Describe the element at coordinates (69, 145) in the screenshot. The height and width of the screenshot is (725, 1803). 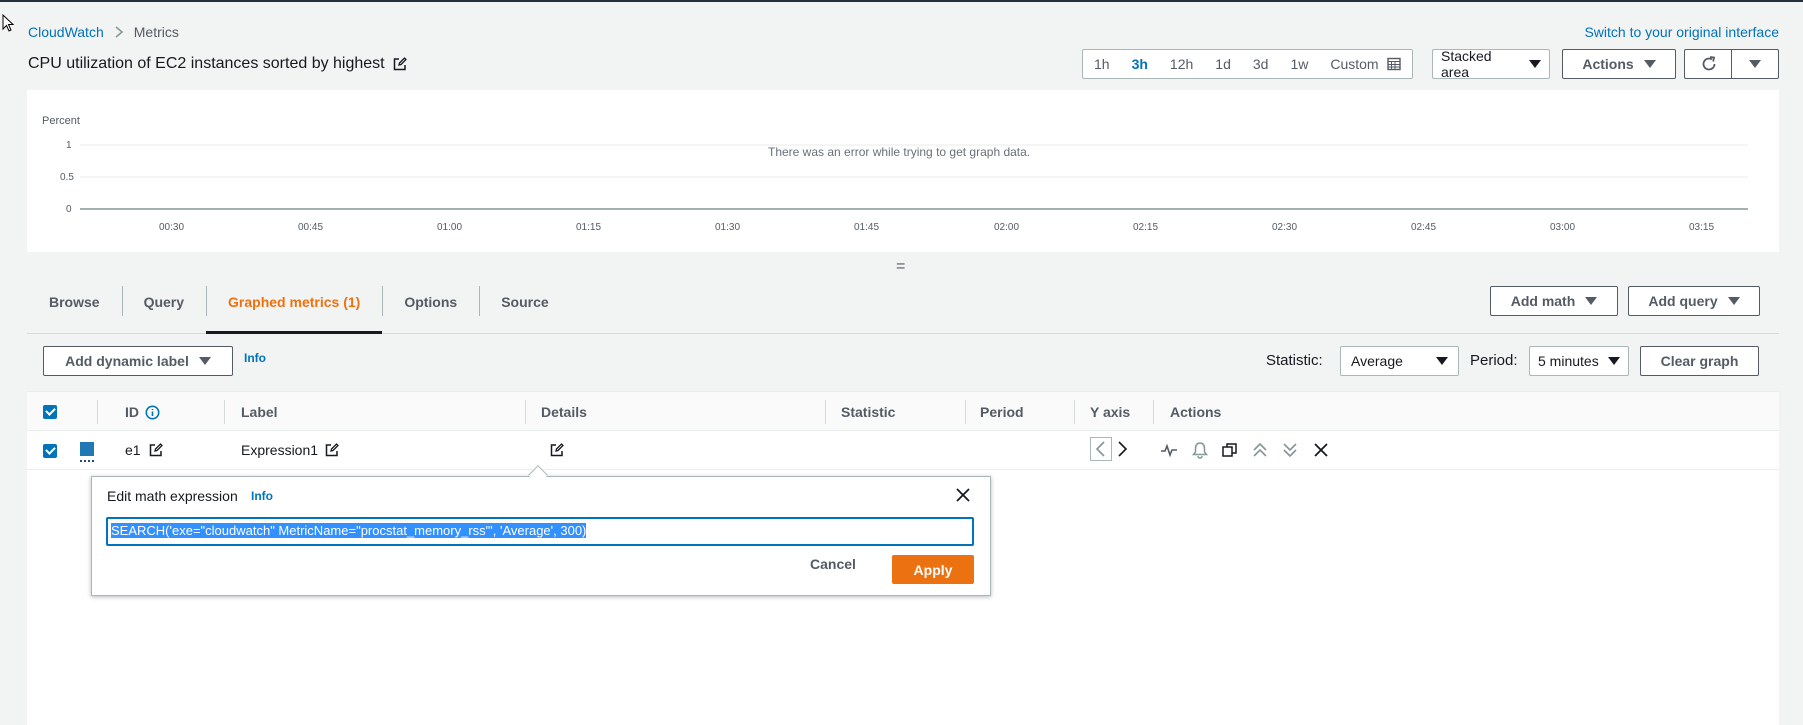
I see `y-tick-label: 1` at that location.